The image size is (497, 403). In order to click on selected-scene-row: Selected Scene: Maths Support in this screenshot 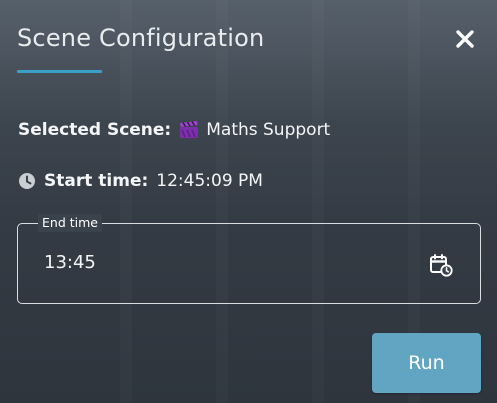, I will do `click(174, 130)`.